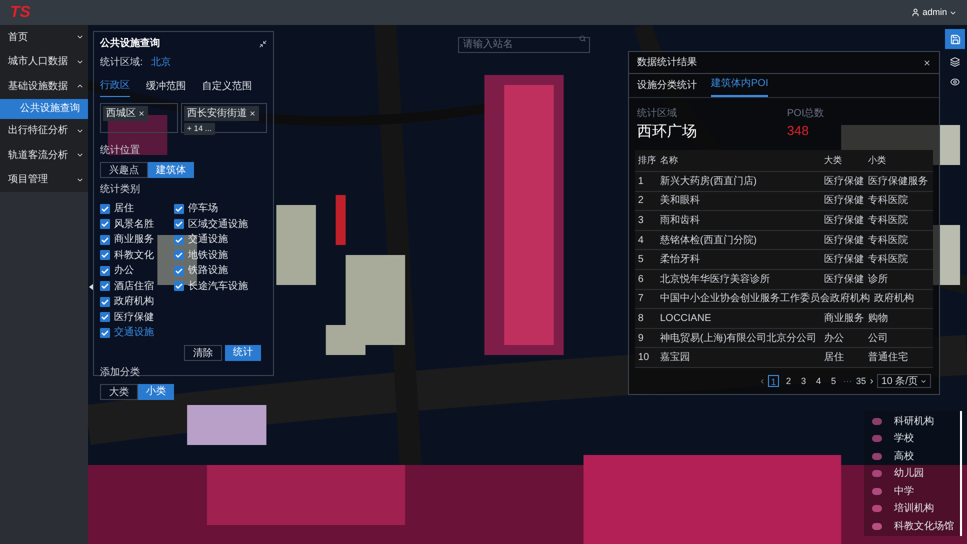 Image resolution: width=967 pixels, height=544 pixels. What do you see at coordinates (788, 381) in the screenshot?
I see `page-button: 2` at bounding box center [788, 381].